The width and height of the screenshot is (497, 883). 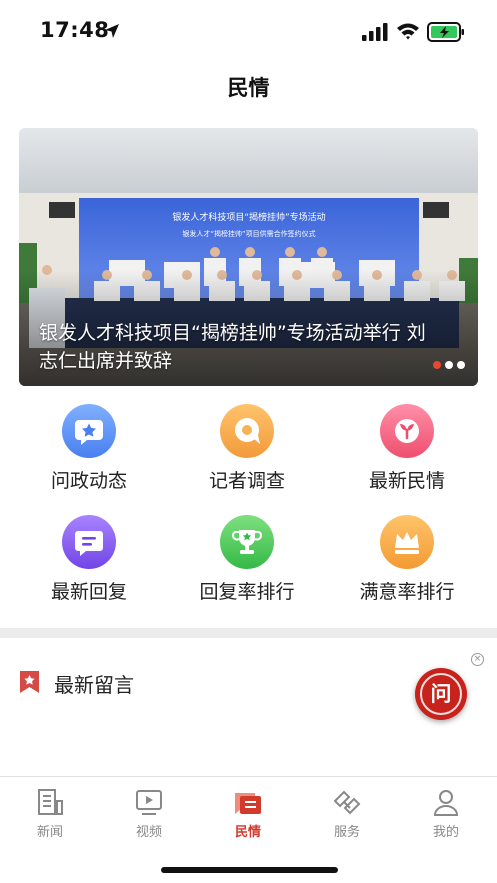 I want to click on news-icon, so click(x=50, y=802).